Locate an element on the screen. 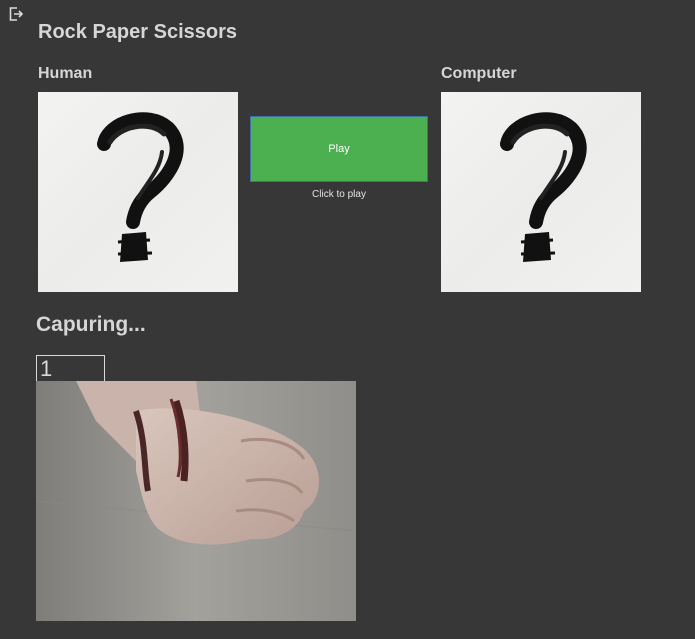 The width and height of the screenshot is (695, 639). exit-icon is located at coordinates (16, 14).